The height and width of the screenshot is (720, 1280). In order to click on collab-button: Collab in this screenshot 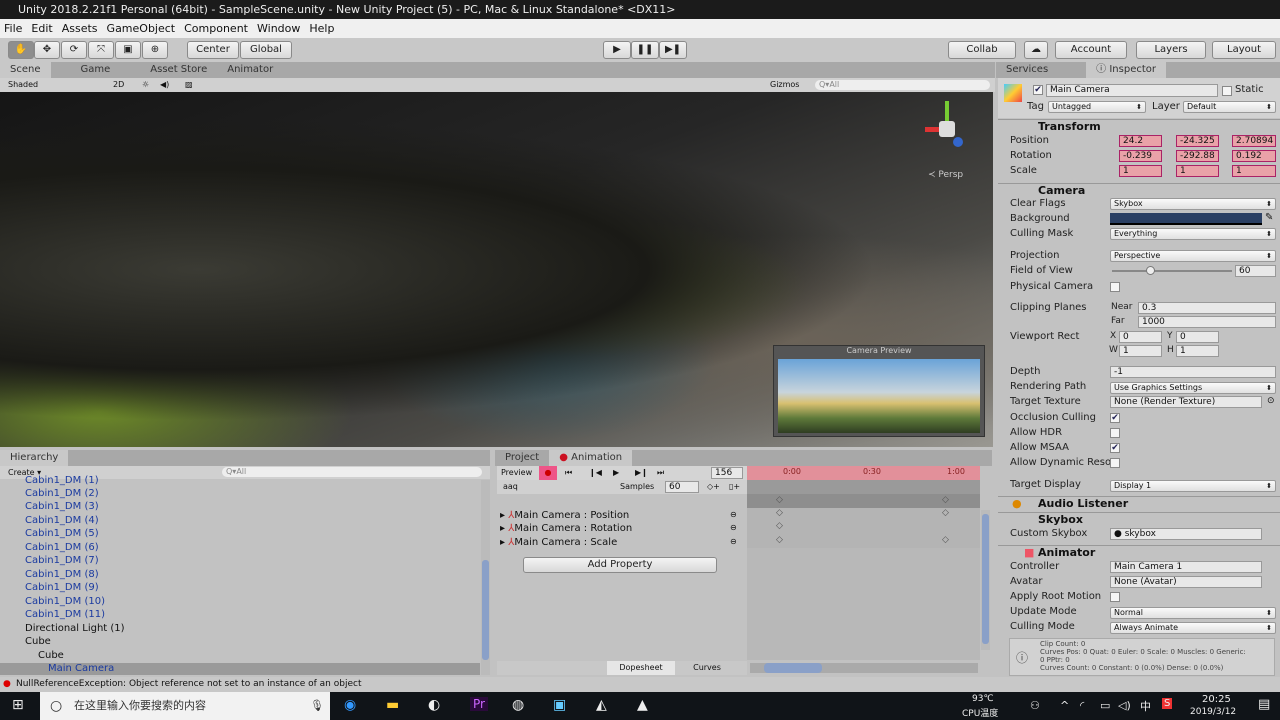, I will do `click(982, 50)`.